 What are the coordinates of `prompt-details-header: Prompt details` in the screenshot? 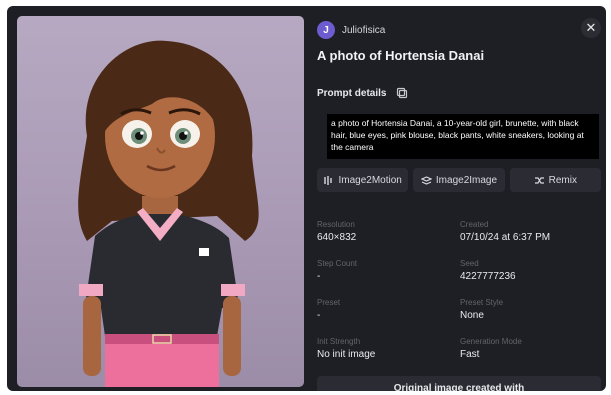 It's located at (362, 93).